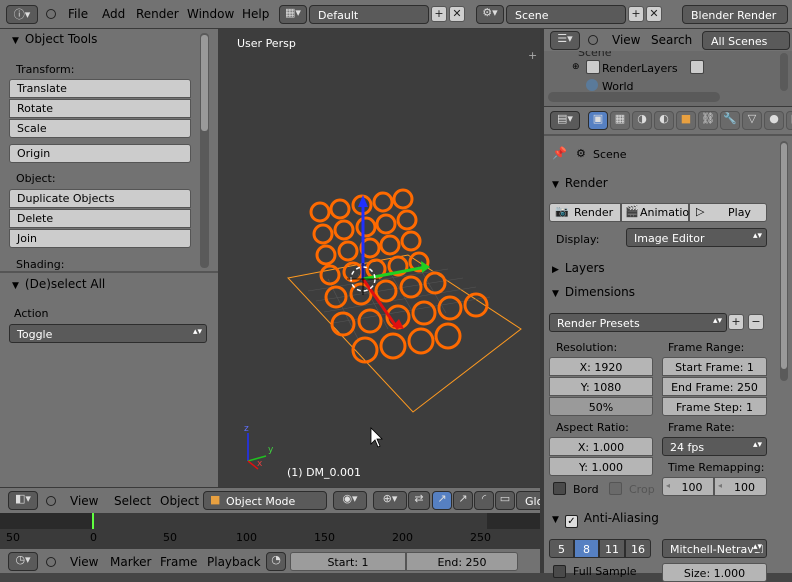 The image size is (792, 582). Describe the element at coordinates (463, 500) in the screenshot. I see `move-manipulator-icon: ↗` at that location.